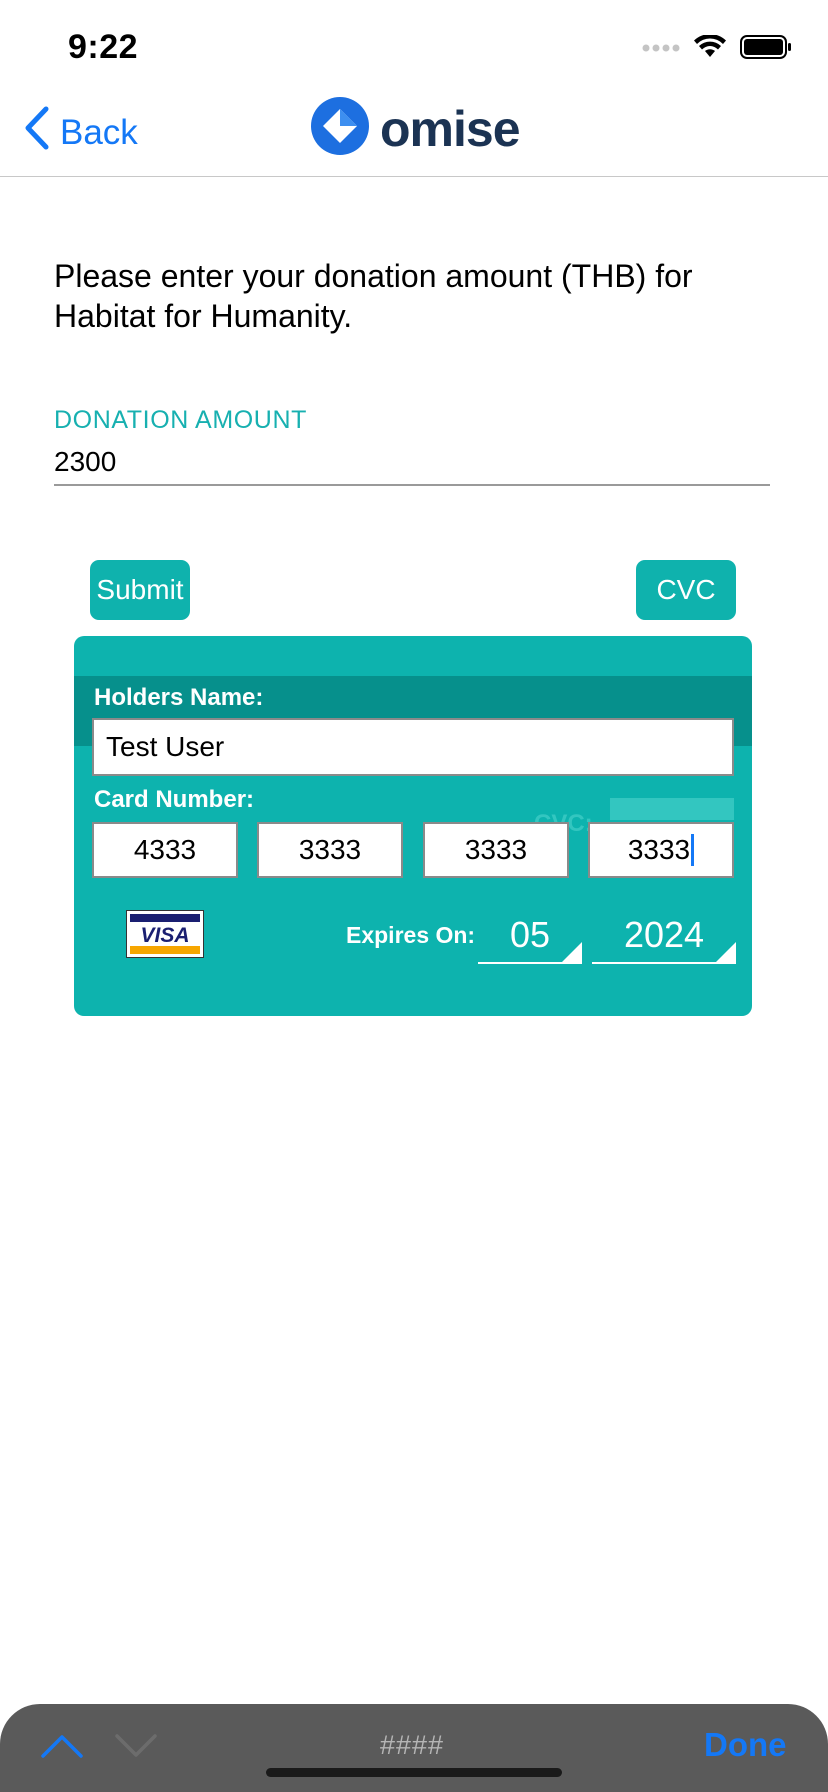 This screenshot has width=828, height=1792. What do you see at coordinates (99, 132) in the screenshot?
I see `back-label: Back` at bounding box center [99, 132].